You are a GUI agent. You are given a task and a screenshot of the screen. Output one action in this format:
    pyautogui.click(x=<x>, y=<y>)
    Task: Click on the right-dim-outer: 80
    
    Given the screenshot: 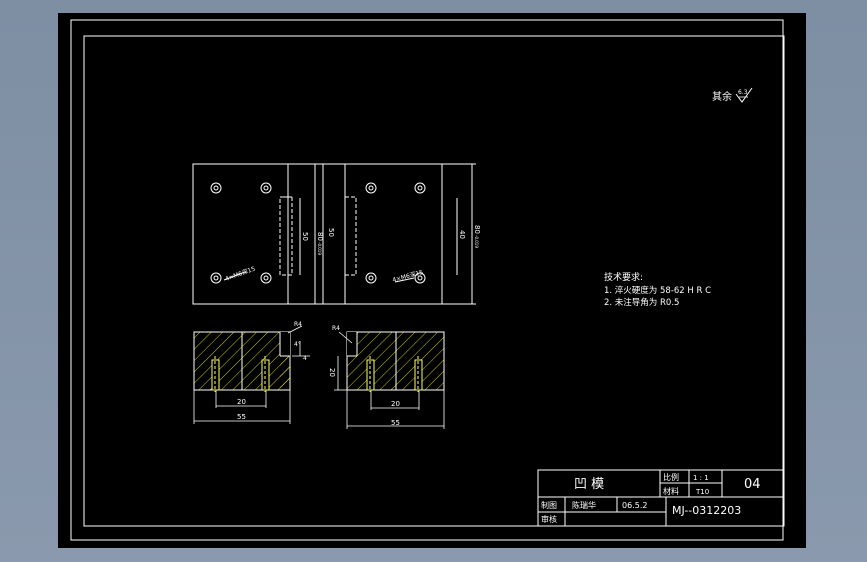 What is the action you would take?
    pyautogui.click(x=477, y=229)
    